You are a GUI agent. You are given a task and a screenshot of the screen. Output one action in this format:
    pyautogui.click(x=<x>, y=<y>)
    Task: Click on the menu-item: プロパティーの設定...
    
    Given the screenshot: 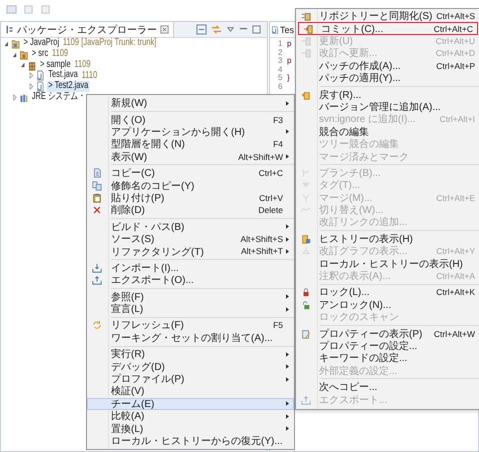 What is the action you would take?
    pyautogui.click(x=387, y=346)
    